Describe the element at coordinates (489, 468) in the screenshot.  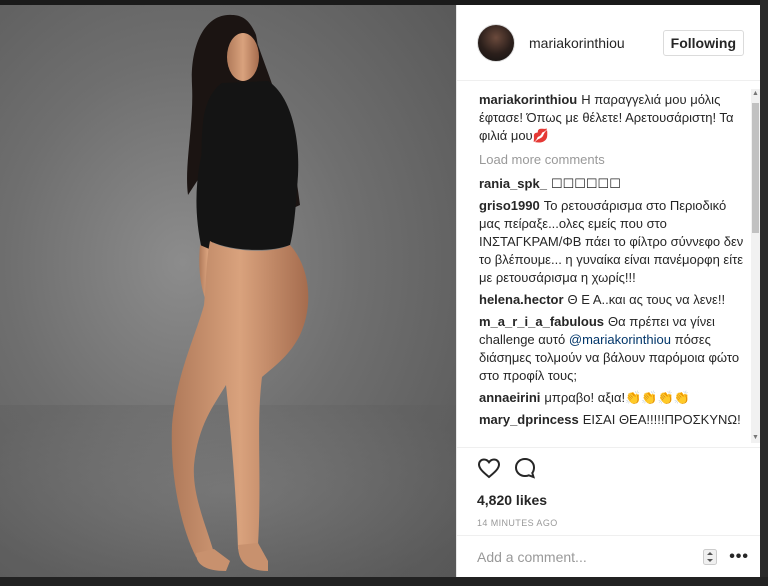
I see `heart-icon` at that location.